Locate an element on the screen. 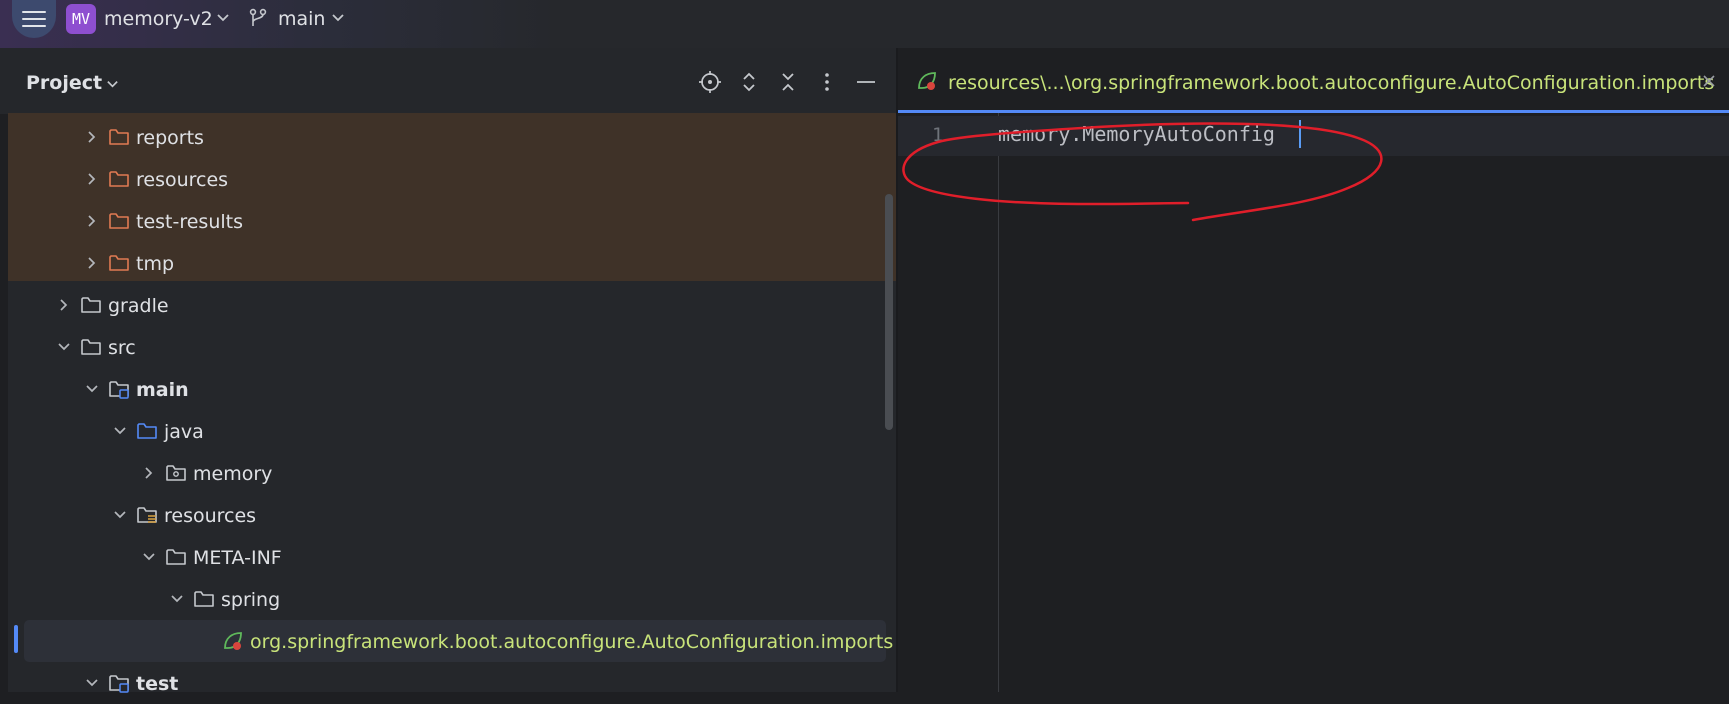 The width and height of the screenshot is (1729, 704). tree-item-label: gradle is located at coordinates (138, 306).